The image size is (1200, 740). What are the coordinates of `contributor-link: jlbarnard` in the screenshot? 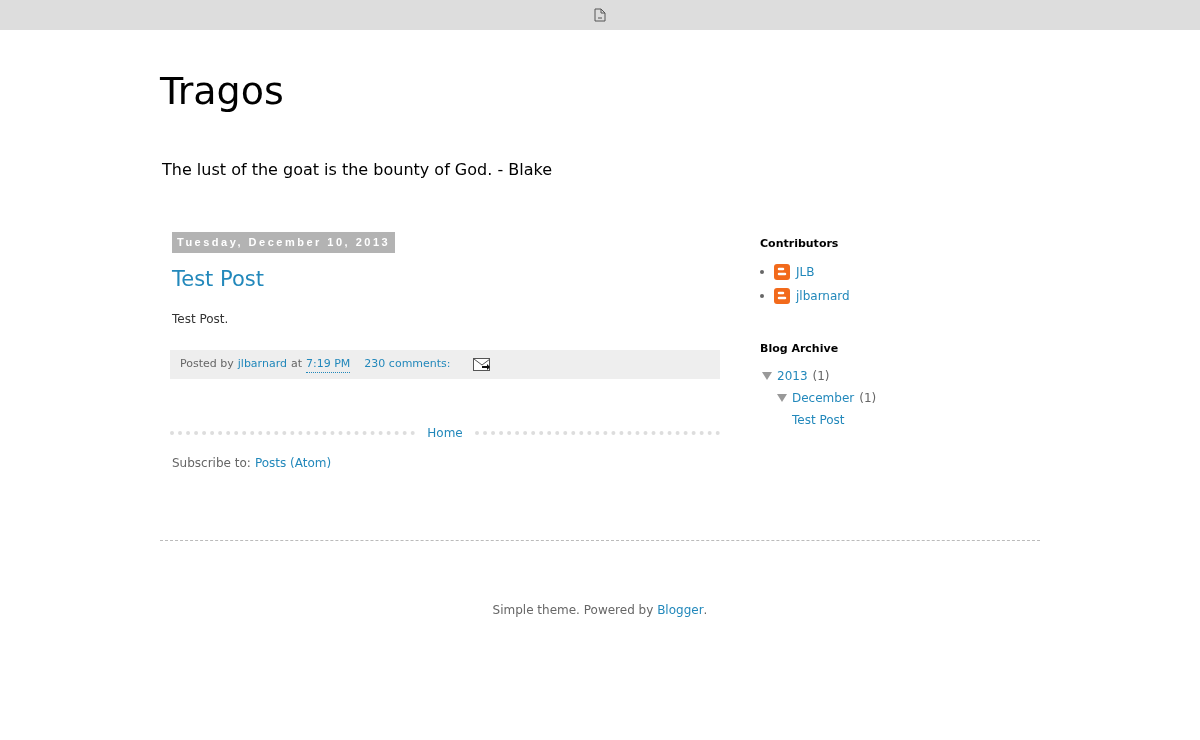 It's located at (823, 295).